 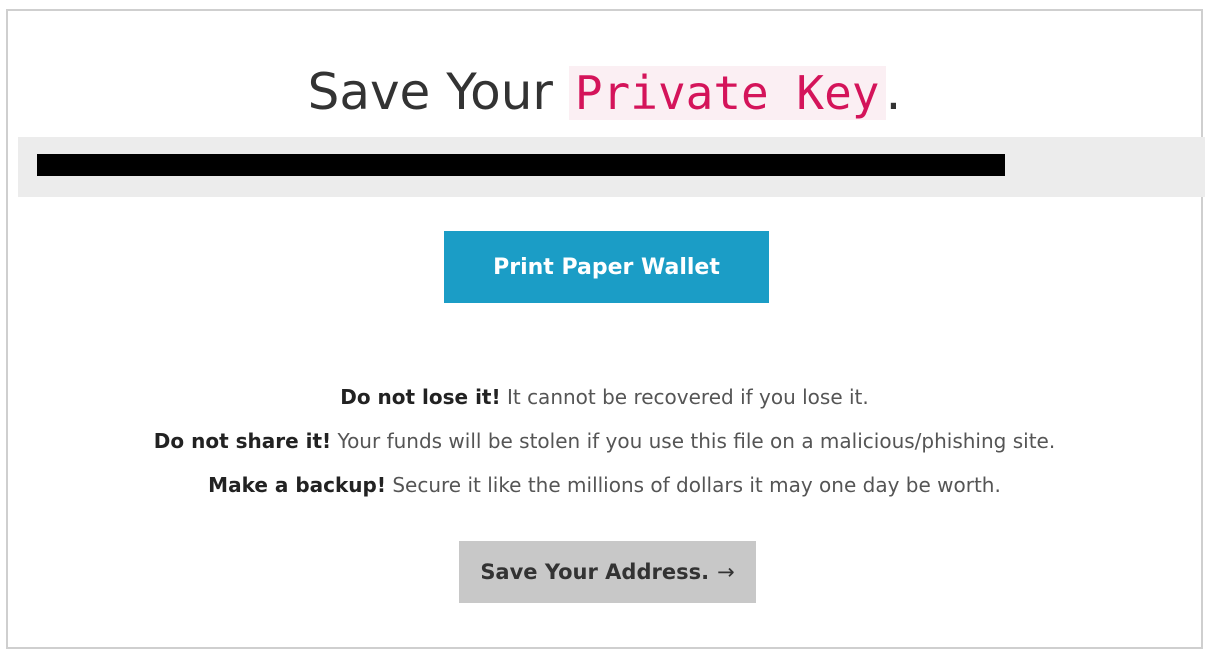 I want to click on warning-strong: Make a backup!, so click(x=297, y=485).